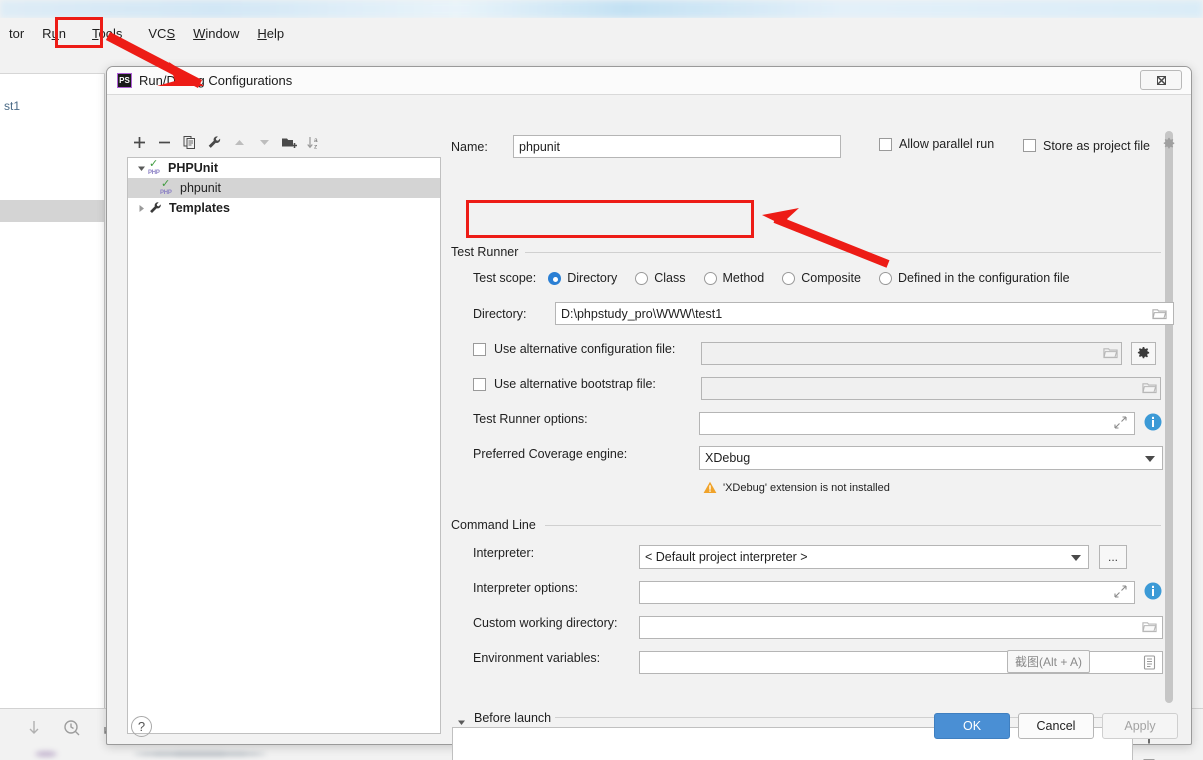 The height and width of the screenshot is (760, 1203). Describe the element at coordinates (199, 208) in the screenshot. I see `tree-item-label: Templates` at that location.